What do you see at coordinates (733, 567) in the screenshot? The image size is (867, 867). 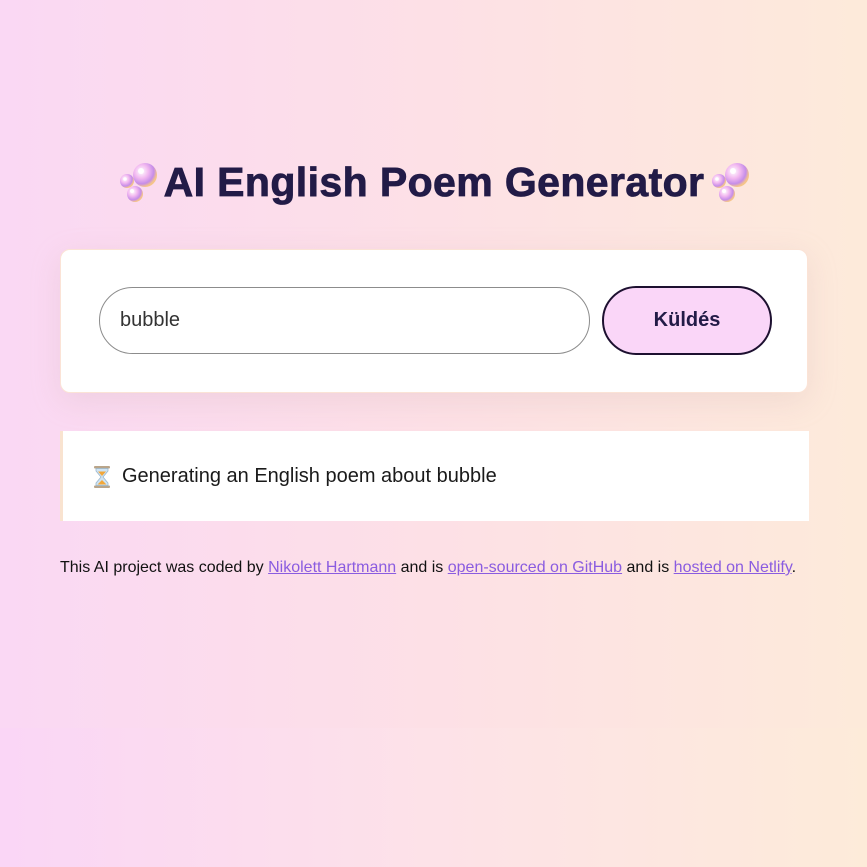 I see `netlify-link: hosted on Netlify` at bounding box center [733, 567].